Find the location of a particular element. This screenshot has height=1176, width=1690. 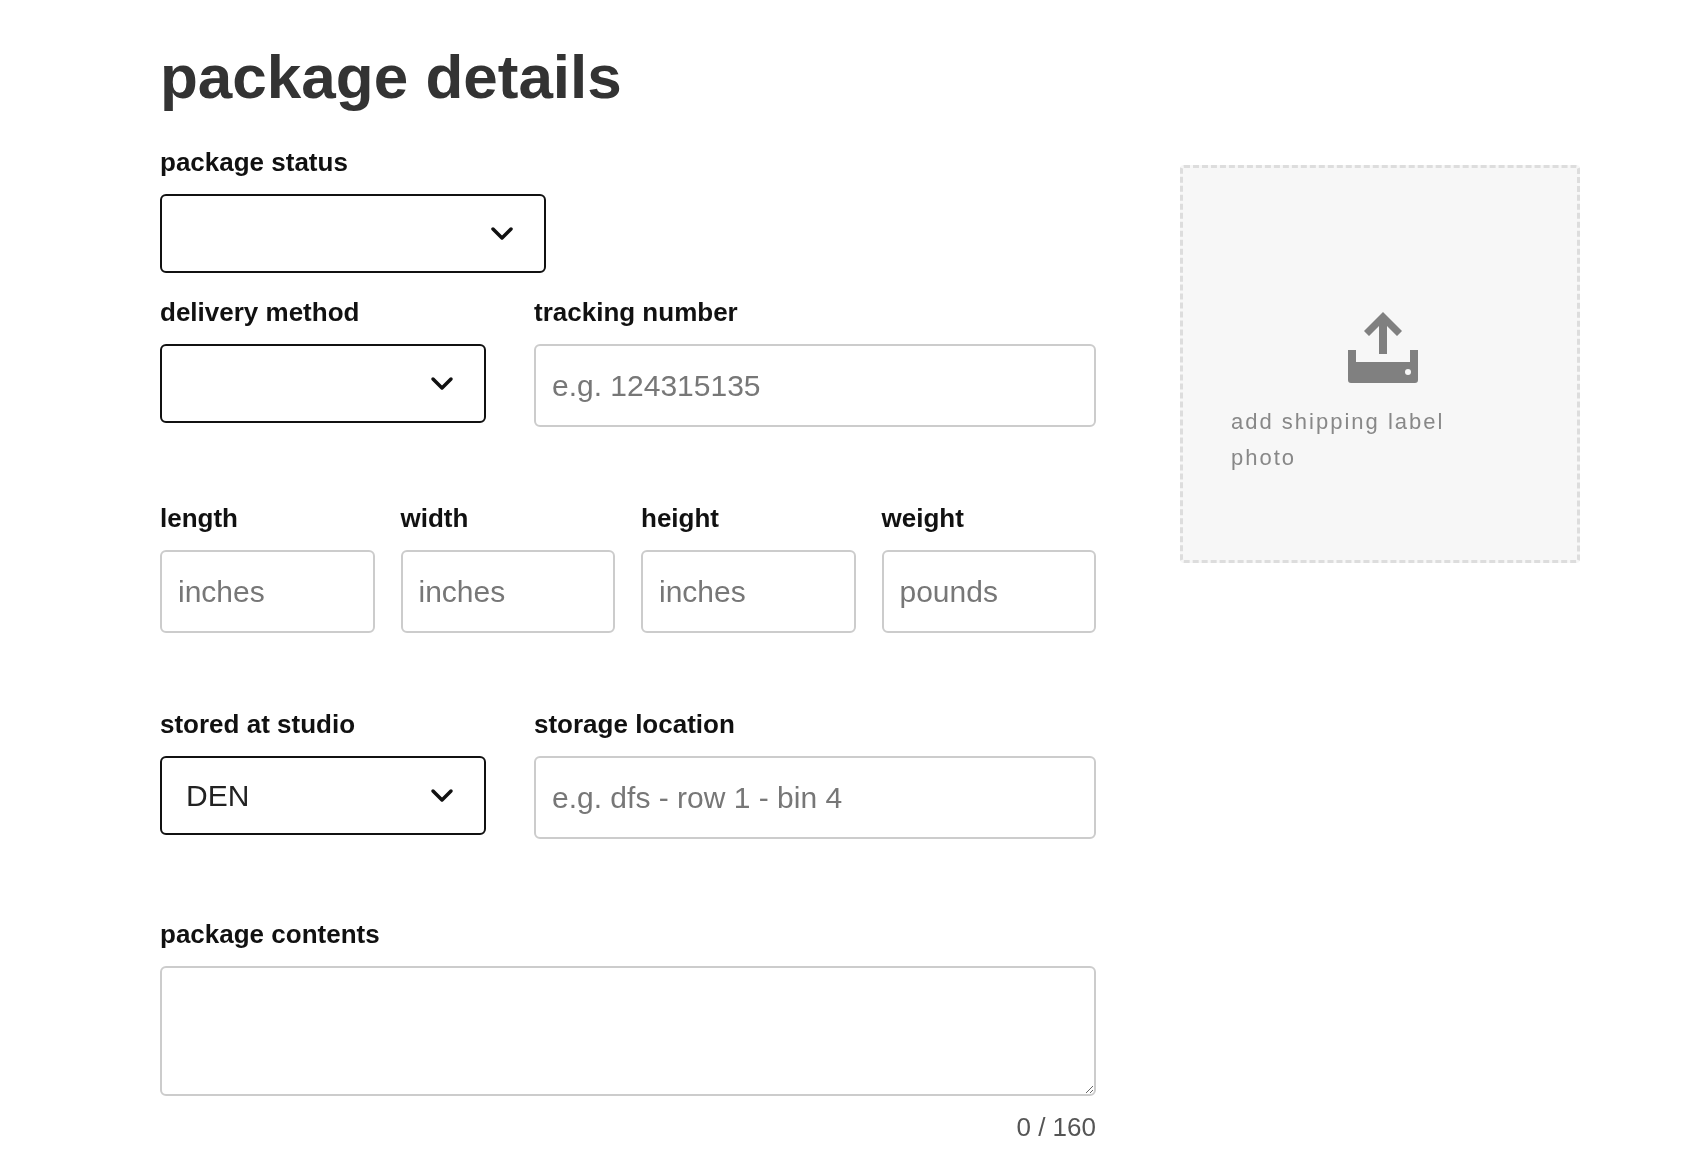

field-label: width is located at coordinates (435, 518).